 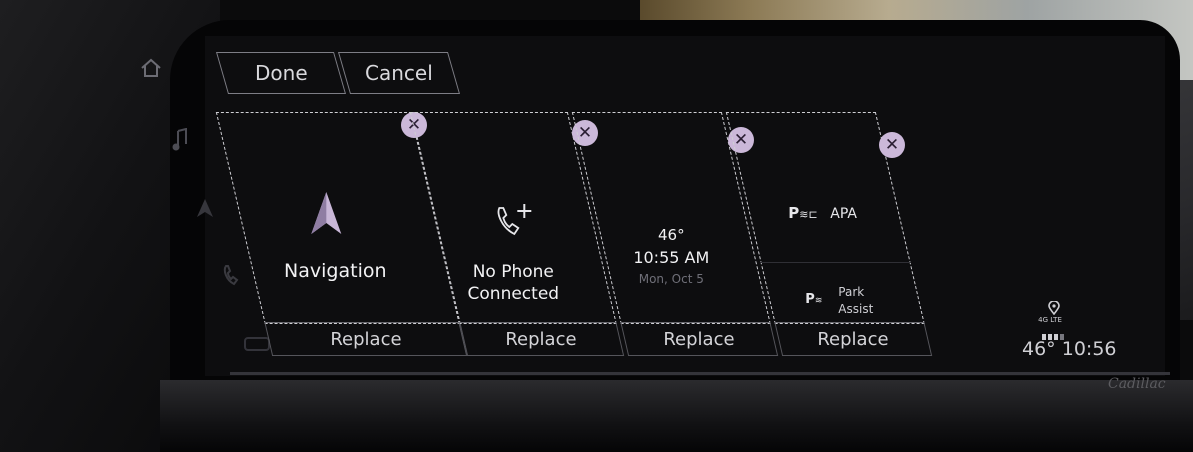 I want to click on cancel-button: Cancel, so click(x=399, y=73).